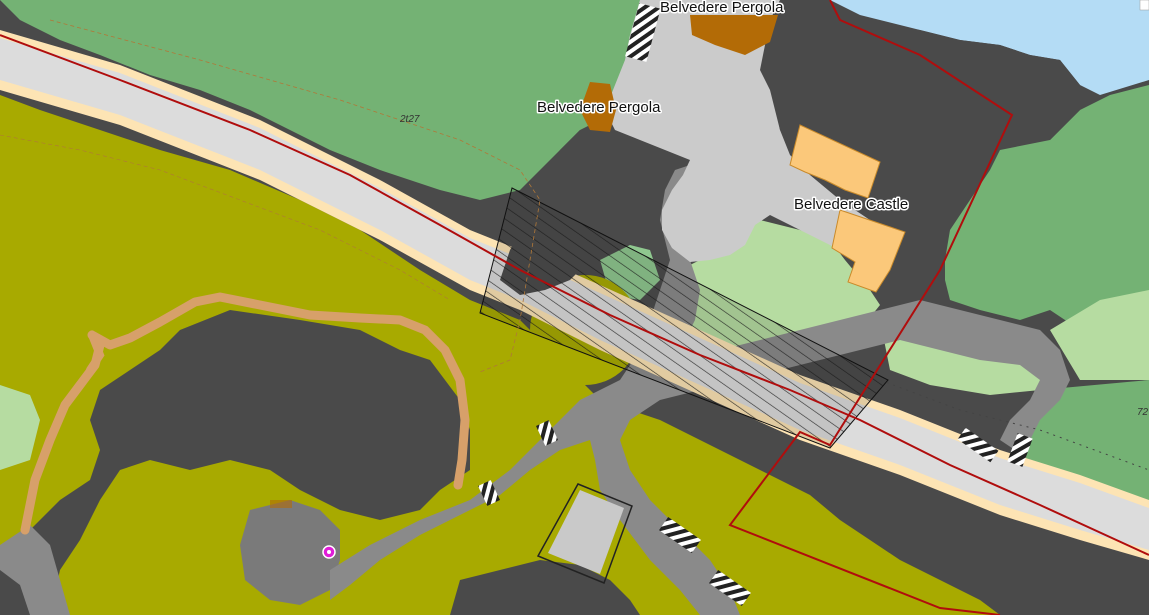 The width and height of the screenshot is (1149, 615). I want to click on label-belvedere-pergola-mid: Belvedere Pergola, so click(599, 108).